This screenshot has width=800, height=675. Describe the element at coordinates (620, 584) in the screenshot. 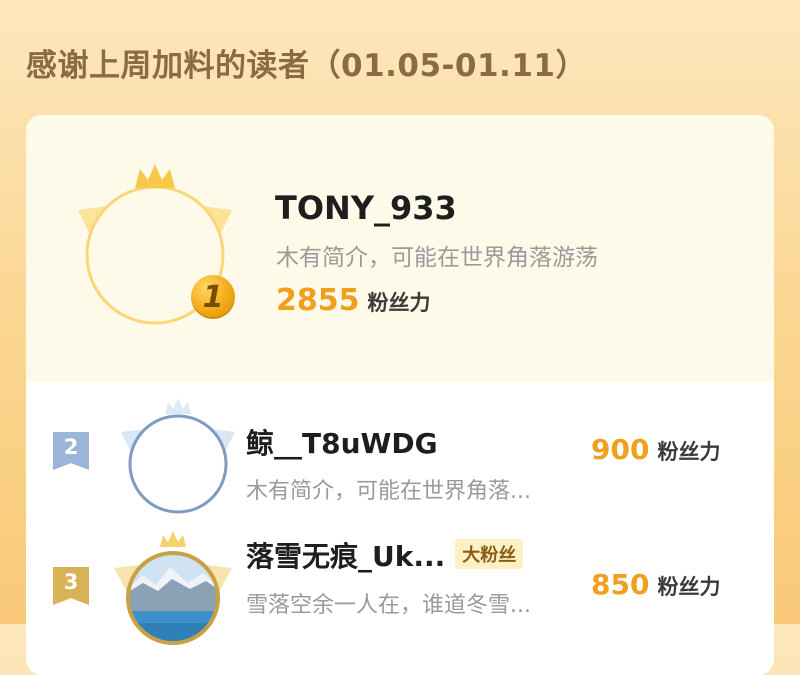

I see `fan-power-value: 850` at that location.